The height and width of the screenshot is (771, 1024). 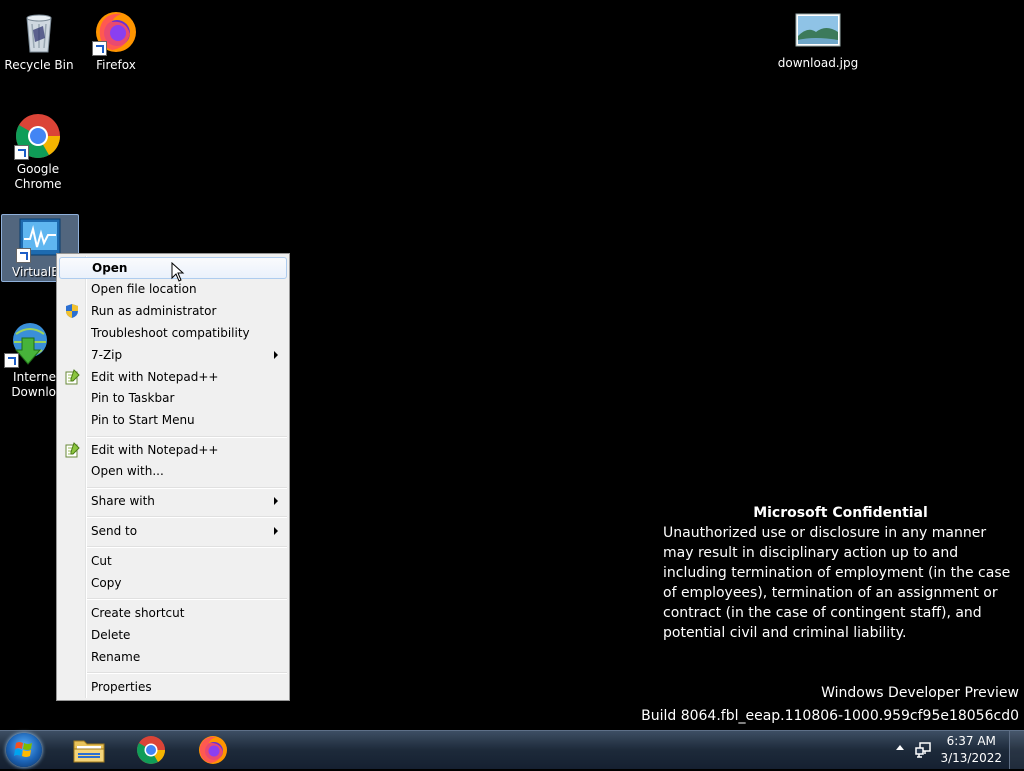 What do you see at coordinates (38, 169) in the screenshot?
I see `desktop-icon-label-line1: Google` at bounding box center [38, 169].